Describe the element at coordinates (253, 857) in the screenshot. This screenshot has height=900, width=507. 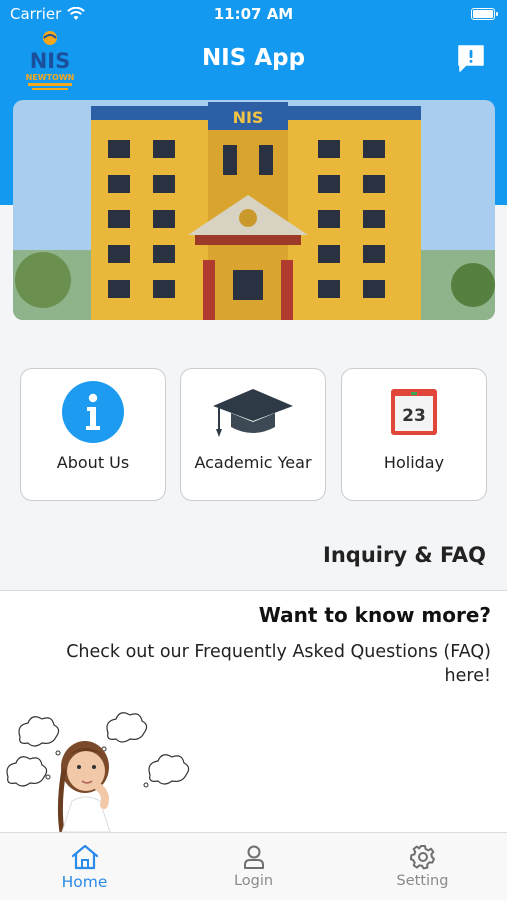
I see `user-icon` at that location.